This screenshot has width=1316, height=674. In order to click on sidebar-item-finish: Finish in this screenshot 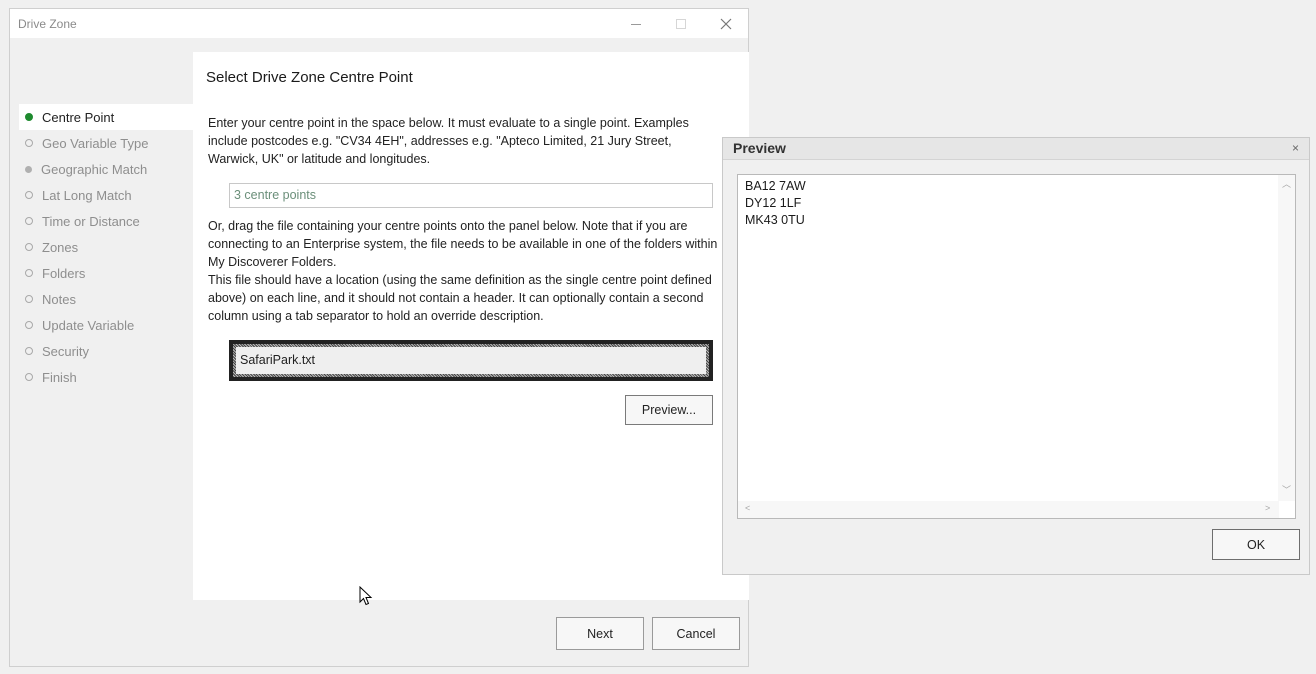, I will do `click(106, 377)`.